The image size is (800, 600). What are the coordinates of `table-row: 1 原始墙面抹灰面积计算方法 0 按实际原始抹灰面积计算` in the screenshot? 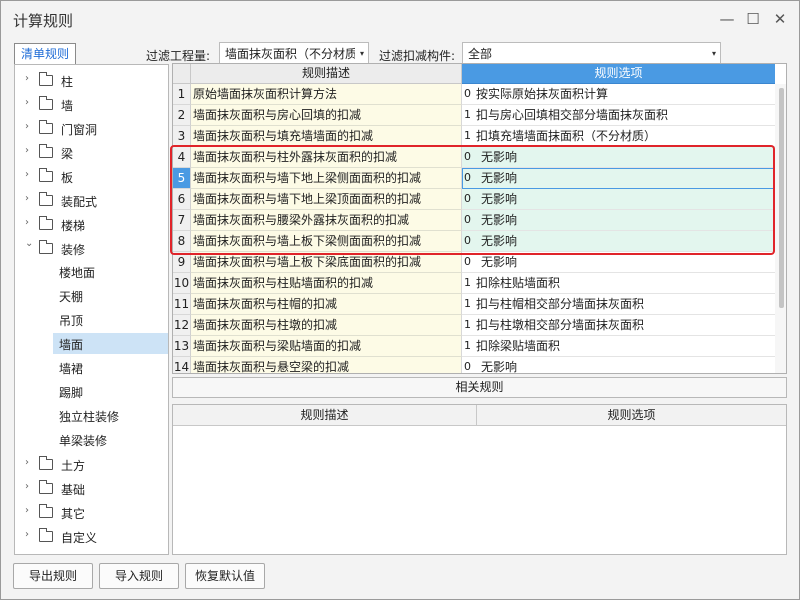 It's located at (474, 94).